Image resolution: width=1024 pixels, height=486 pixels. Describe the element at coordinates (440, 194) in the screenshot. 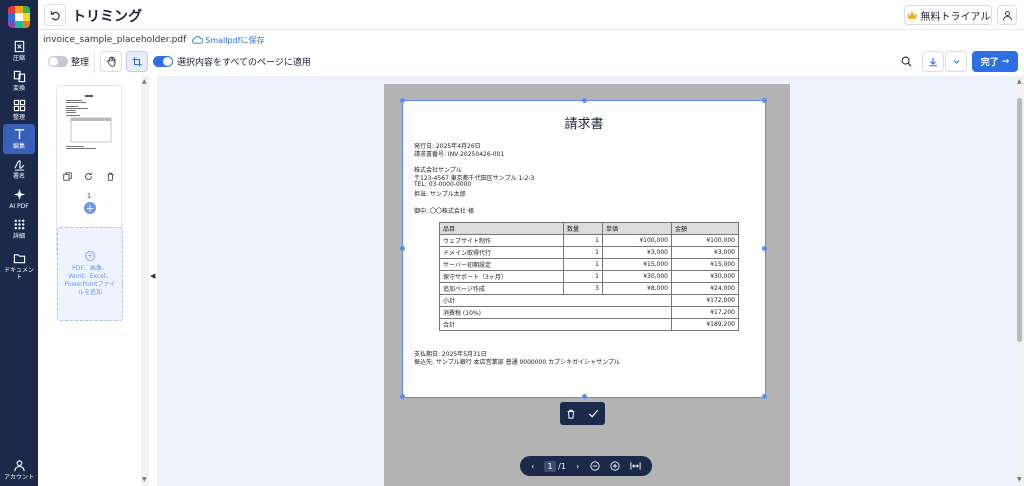

I see `company-contact: 担当: サンプル太郎` at that location.